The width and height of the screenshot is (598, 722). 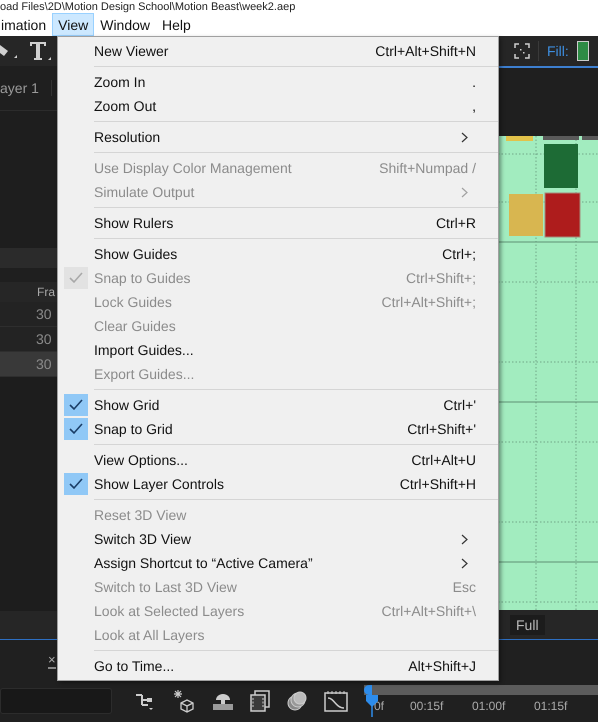 What do you see at coordinates (551, 706) in the screenshot?
I see `time-tick-label: 01:15f` at bounding box center [551, 706].